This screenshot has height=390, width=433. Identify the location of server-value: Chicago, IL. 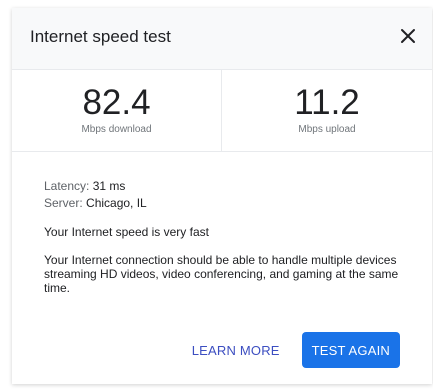
(116, 203).